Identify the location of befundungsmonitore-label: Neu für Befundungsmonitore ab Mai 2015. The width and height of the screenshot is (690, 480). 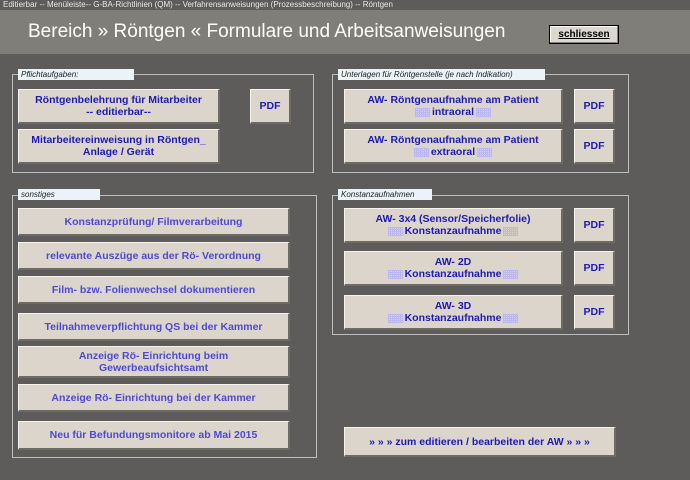
(153, 435).